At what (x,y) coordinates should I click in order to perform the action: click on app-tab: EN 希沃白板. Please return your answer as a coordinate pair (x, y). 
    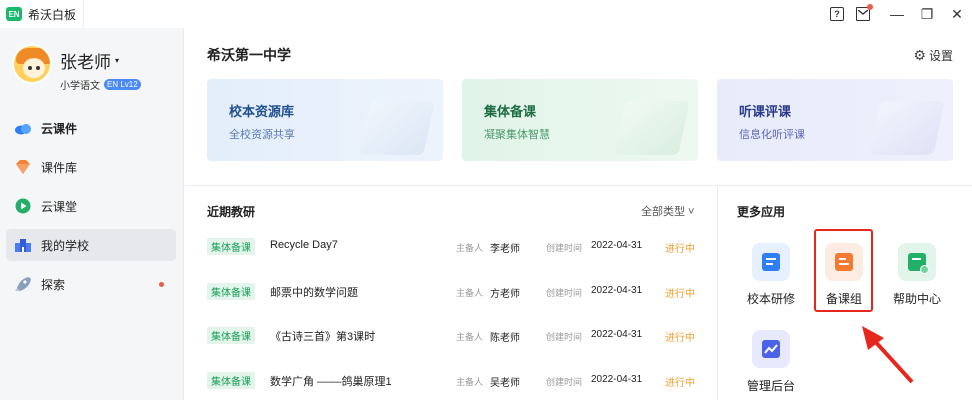
    Looking at the image, I should click on (42, 14).